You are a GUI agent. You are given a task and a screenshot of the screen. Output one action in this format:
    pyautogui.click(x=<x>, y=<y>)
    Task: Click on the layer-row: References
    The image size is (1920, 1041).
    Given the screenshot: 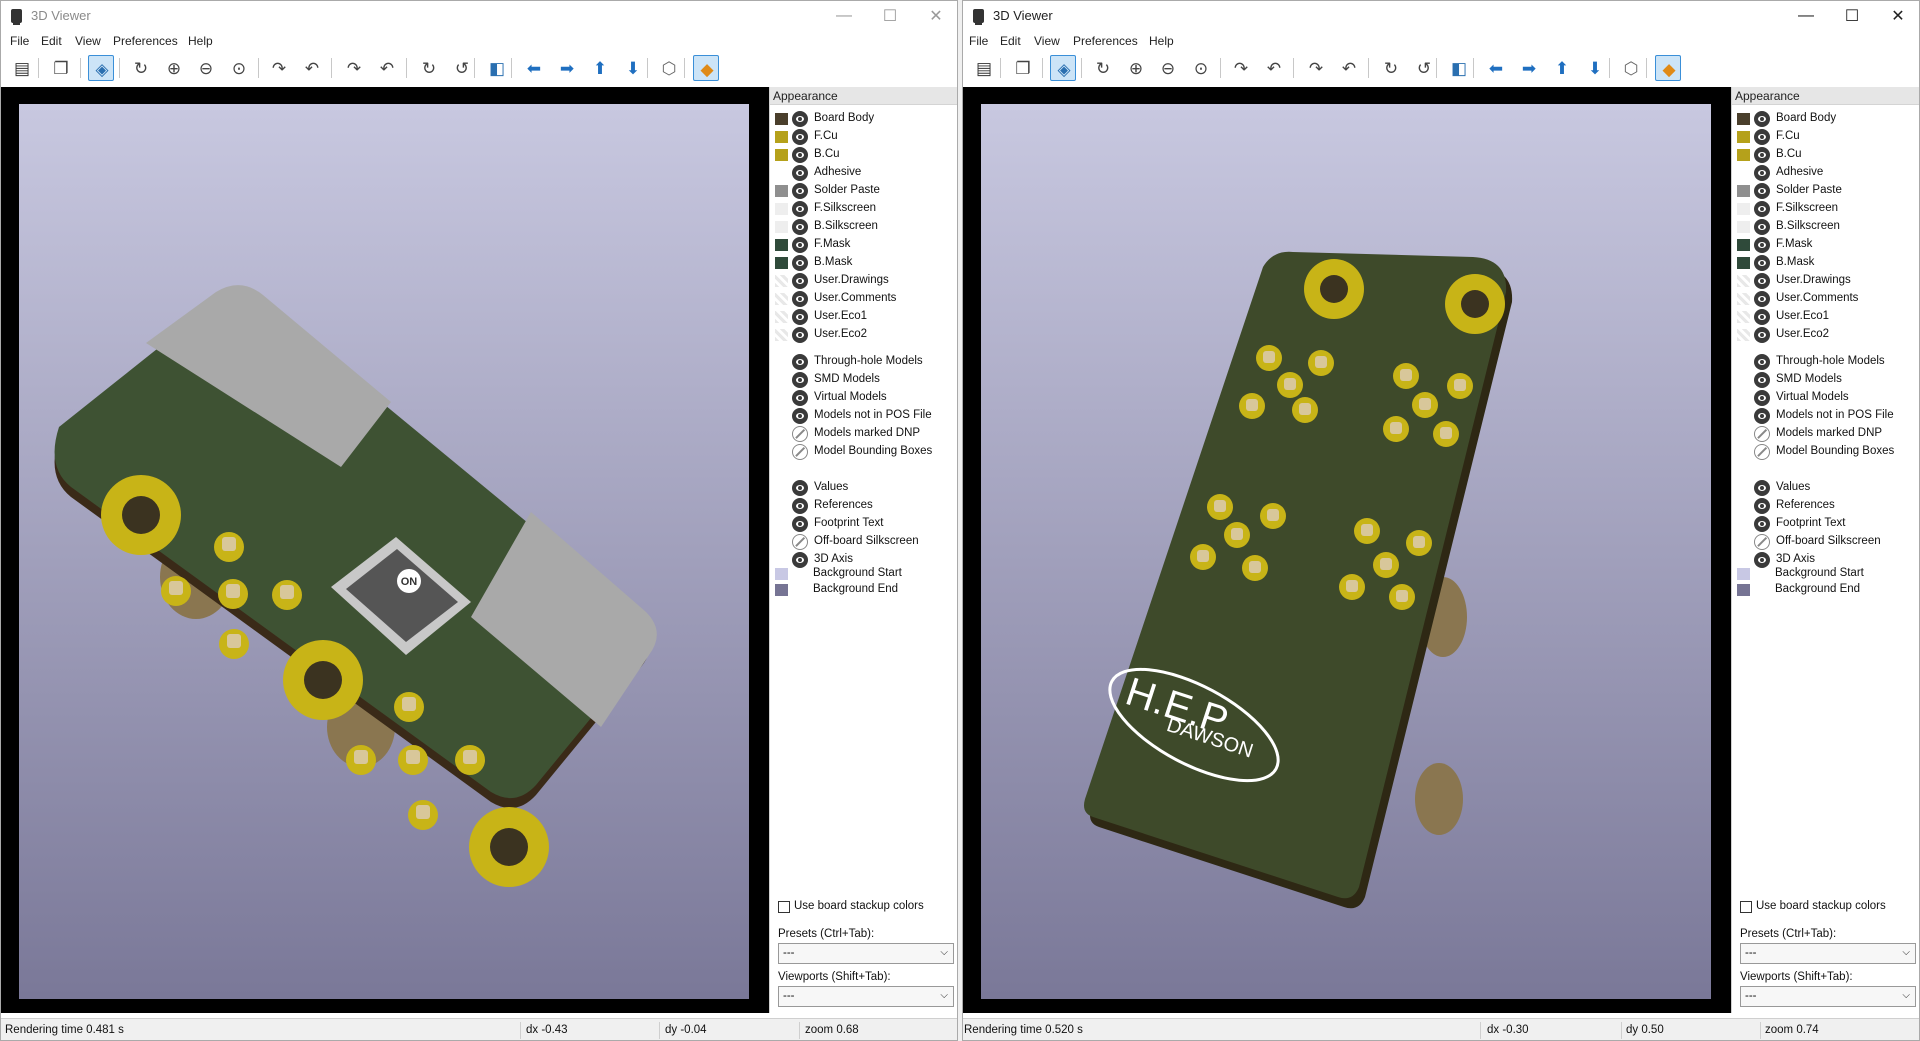 What is the action you would take?
    pyautogui.click(x=1828, y=506)
    